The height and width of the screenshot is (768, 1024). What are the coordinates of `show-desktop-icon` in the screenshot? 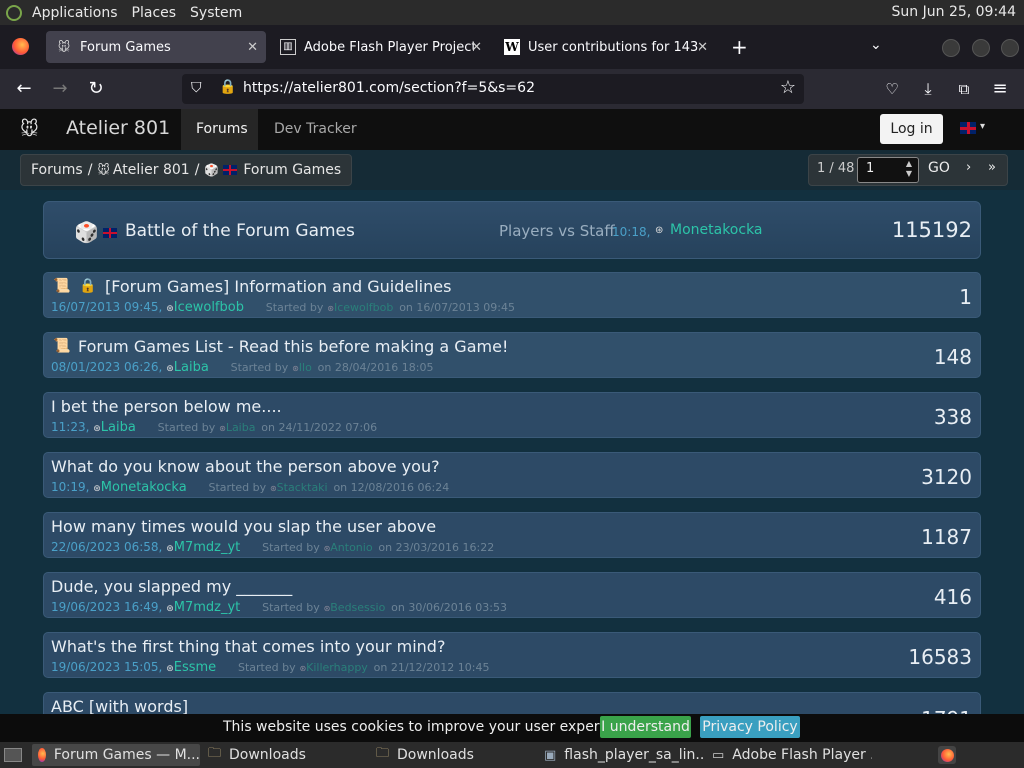 It's located at (13, 755).